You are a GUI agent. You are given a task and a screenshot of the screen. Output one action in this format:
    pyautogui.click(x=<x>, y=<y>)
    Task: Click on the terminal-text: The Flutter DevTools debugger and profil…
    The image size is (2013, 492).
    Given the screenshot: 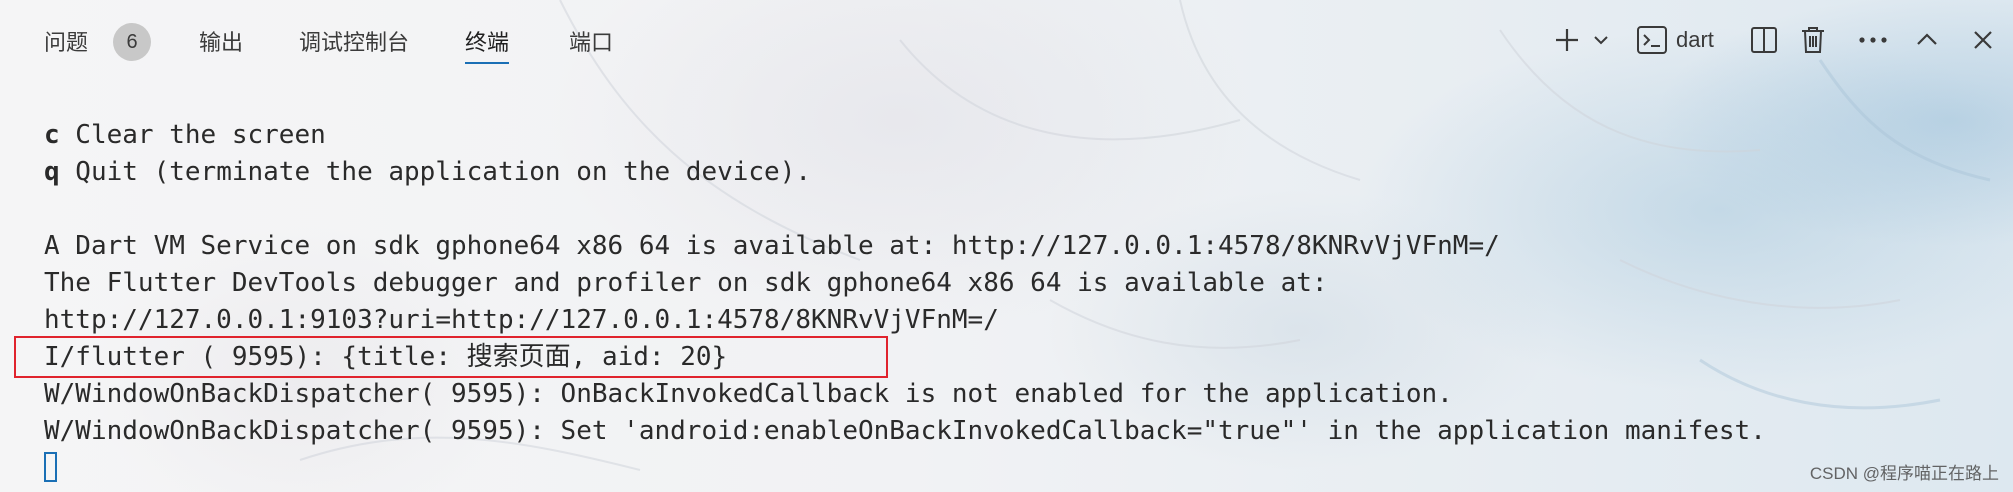 What is the action you would take?
    pyautogui.click(x=686, y=283)
    